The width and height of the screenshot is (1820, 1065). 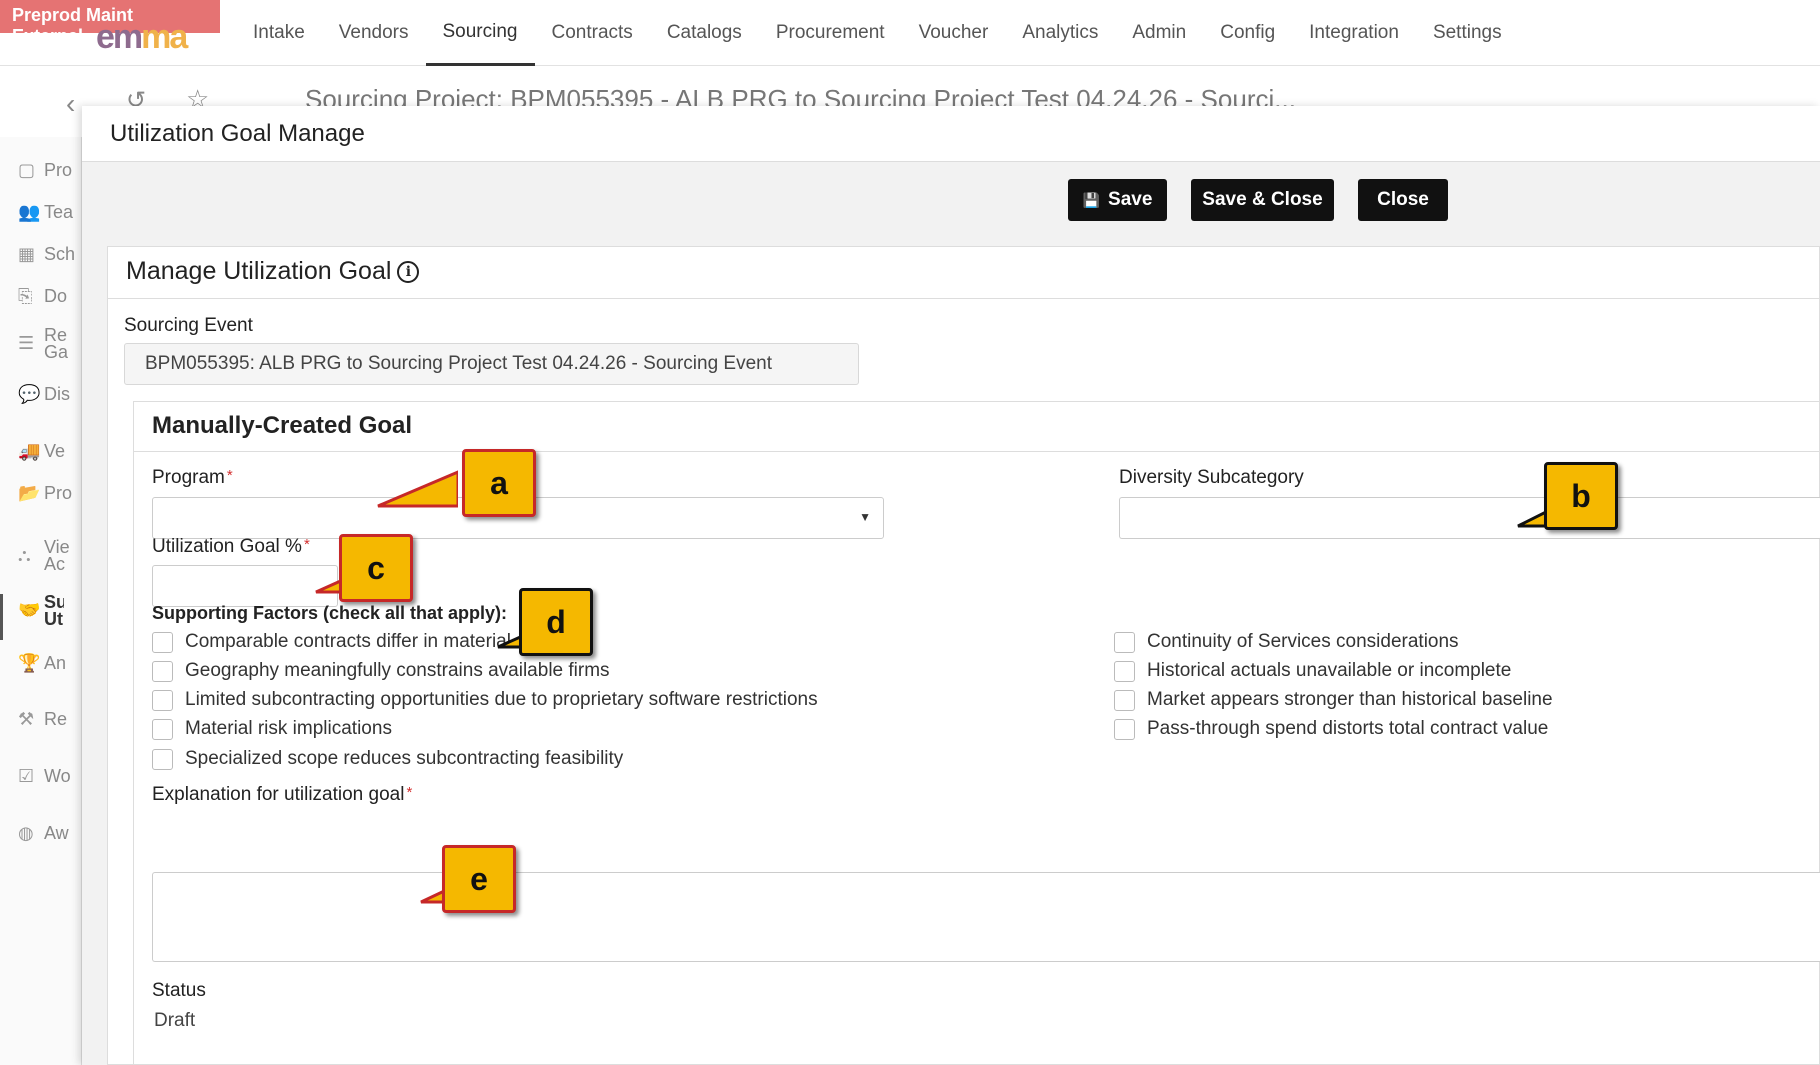 What do you see at coordinates (70, 104) in the screenshot?
I see `chevron-left-icon: ‹` at bounding box center [70, 104].